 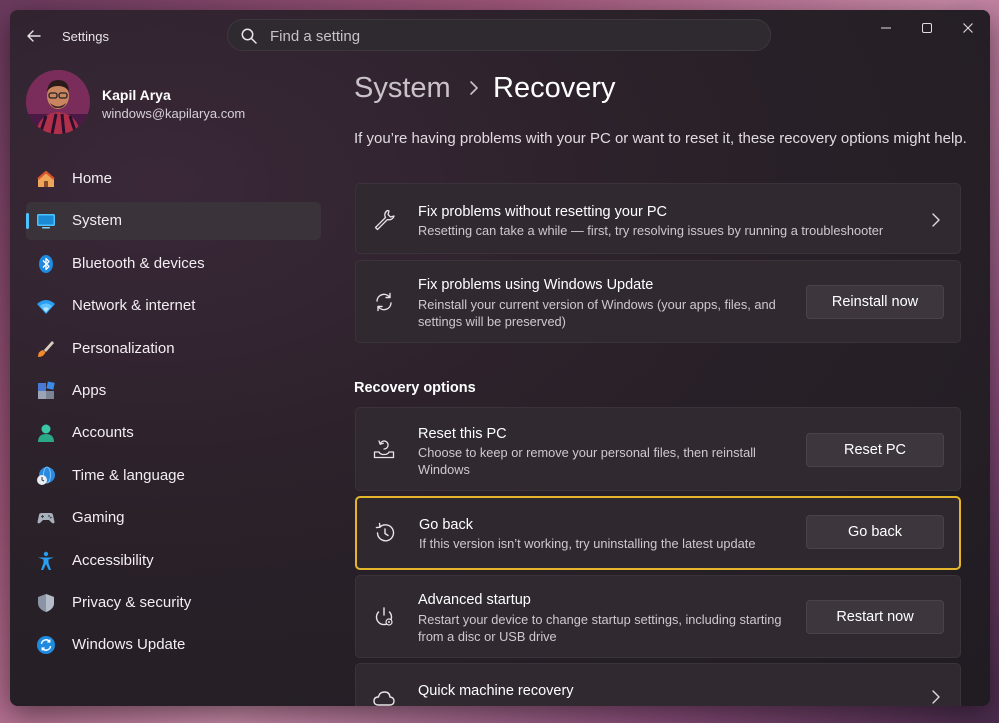 I want to click on avatar, so click(x=58, y=102).